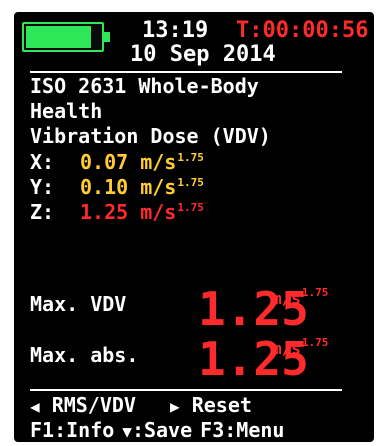 This screenshot has height=446, width=389. What do you see at coordinates (84, 355) in the screenshot?
I see `max-abs-label: Max. abs.` at bounding box center [84, 355].